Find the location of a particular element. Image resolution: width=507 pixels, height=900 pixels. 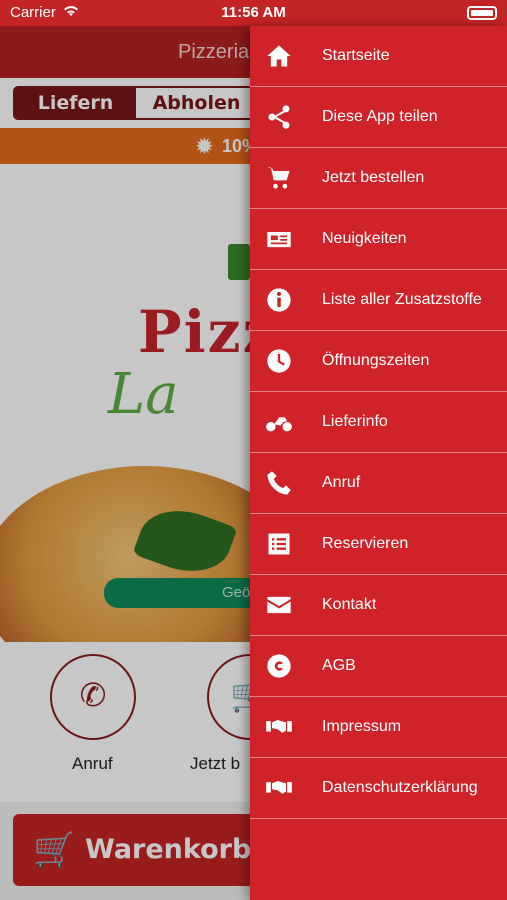

menu-item-delivery-info: Lieferinfo is located at coordinates (378, 422).